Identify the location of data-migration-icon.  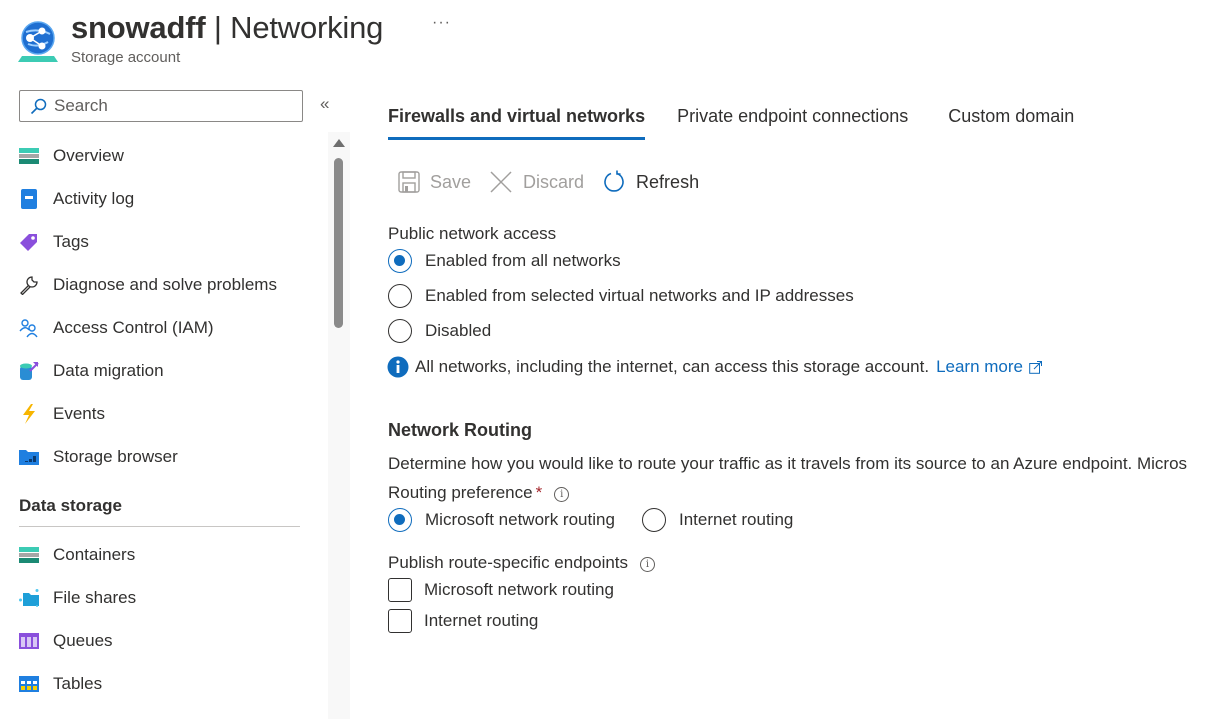
(29, 371).